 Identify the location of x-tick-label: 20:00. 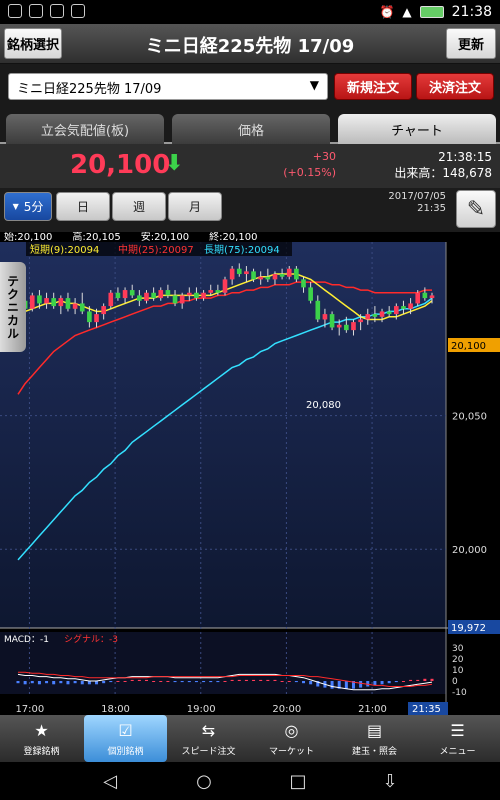
(286, 709).